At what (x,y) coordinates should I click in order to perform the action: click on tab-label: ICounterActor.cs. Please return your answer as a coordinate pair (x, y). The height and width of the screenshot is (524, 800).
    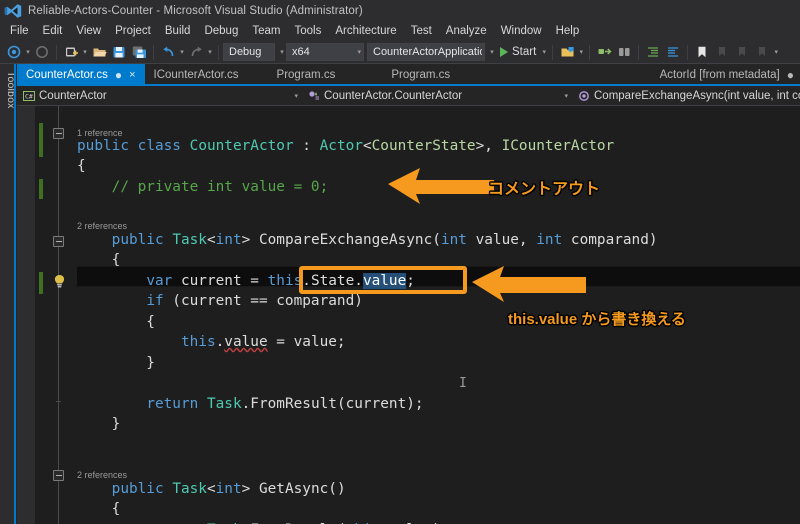
    Looking at the image, I should click on (196, 75).